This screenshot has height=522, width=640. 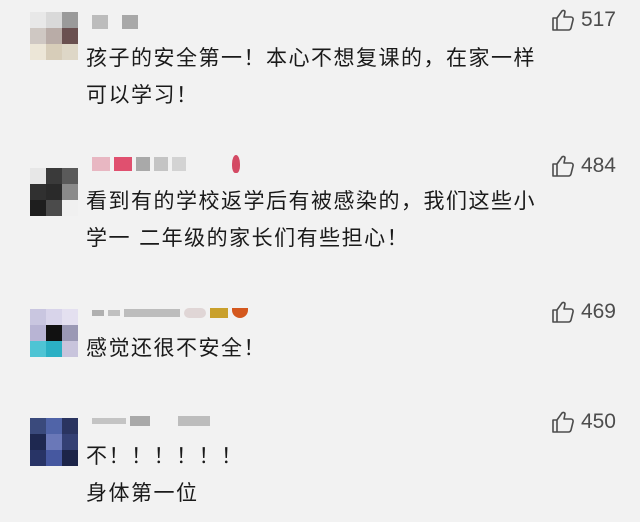 I want to click on like-count: 469, so click(x=598, y=311).